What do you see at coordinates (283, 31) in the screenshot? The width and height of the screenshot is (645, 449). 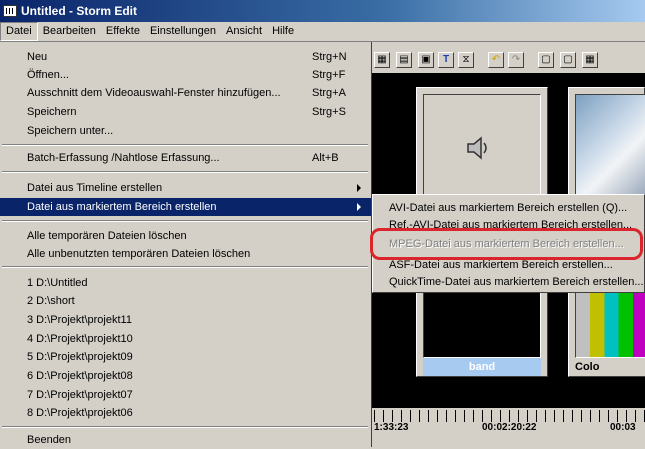 I see `menu-hilfe: Hilfe` at bounding box center [283, 31].